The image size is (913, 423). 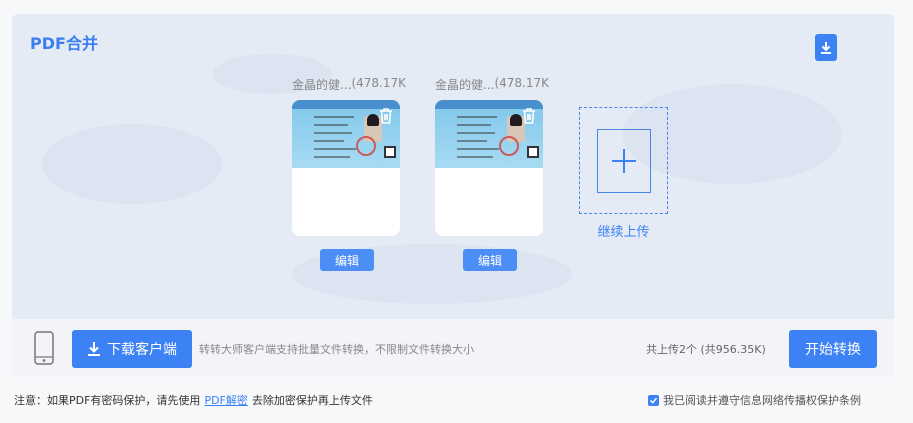 I want to click on pdf-decrypt-link: PDF解密, so click(x=225, y=400).